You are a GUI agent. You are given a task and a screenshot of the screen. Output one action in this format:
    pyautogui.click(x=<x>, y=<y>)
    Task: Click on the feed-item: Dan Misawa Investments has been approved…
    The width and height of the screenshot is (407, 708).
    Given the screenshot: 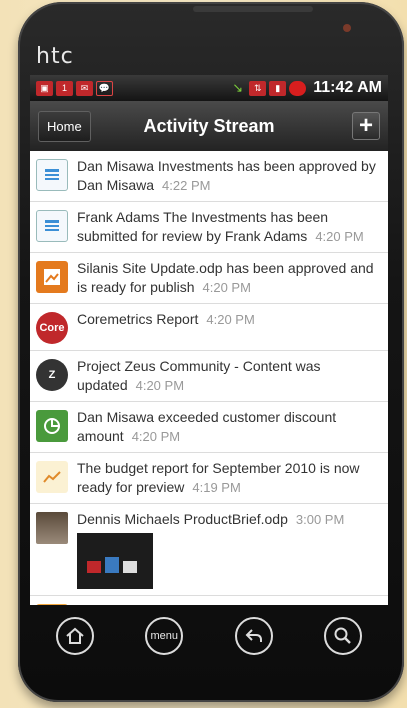 What is the action you would take?
    pyautogui.click(x=209, y=176)
    